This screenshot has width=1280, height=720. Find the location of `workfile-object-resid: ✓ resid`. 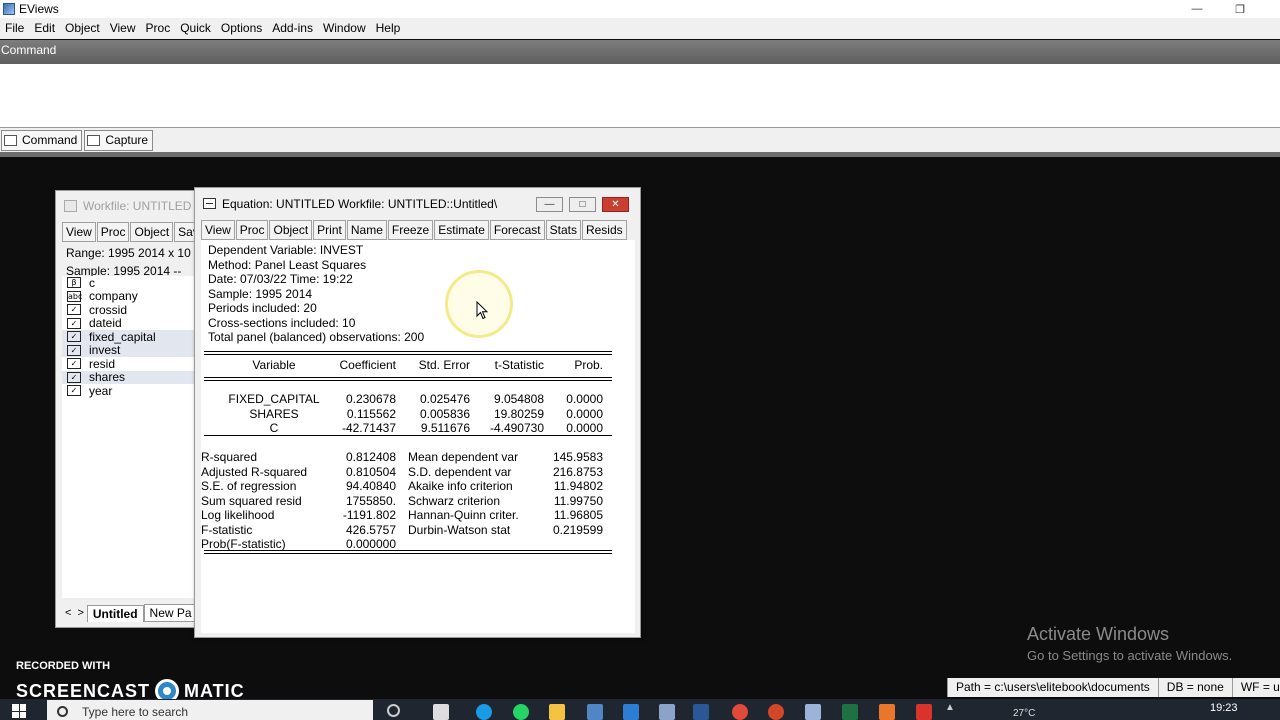

workfile-object-resid: ✓ resid is located at coordinates (130, 364).